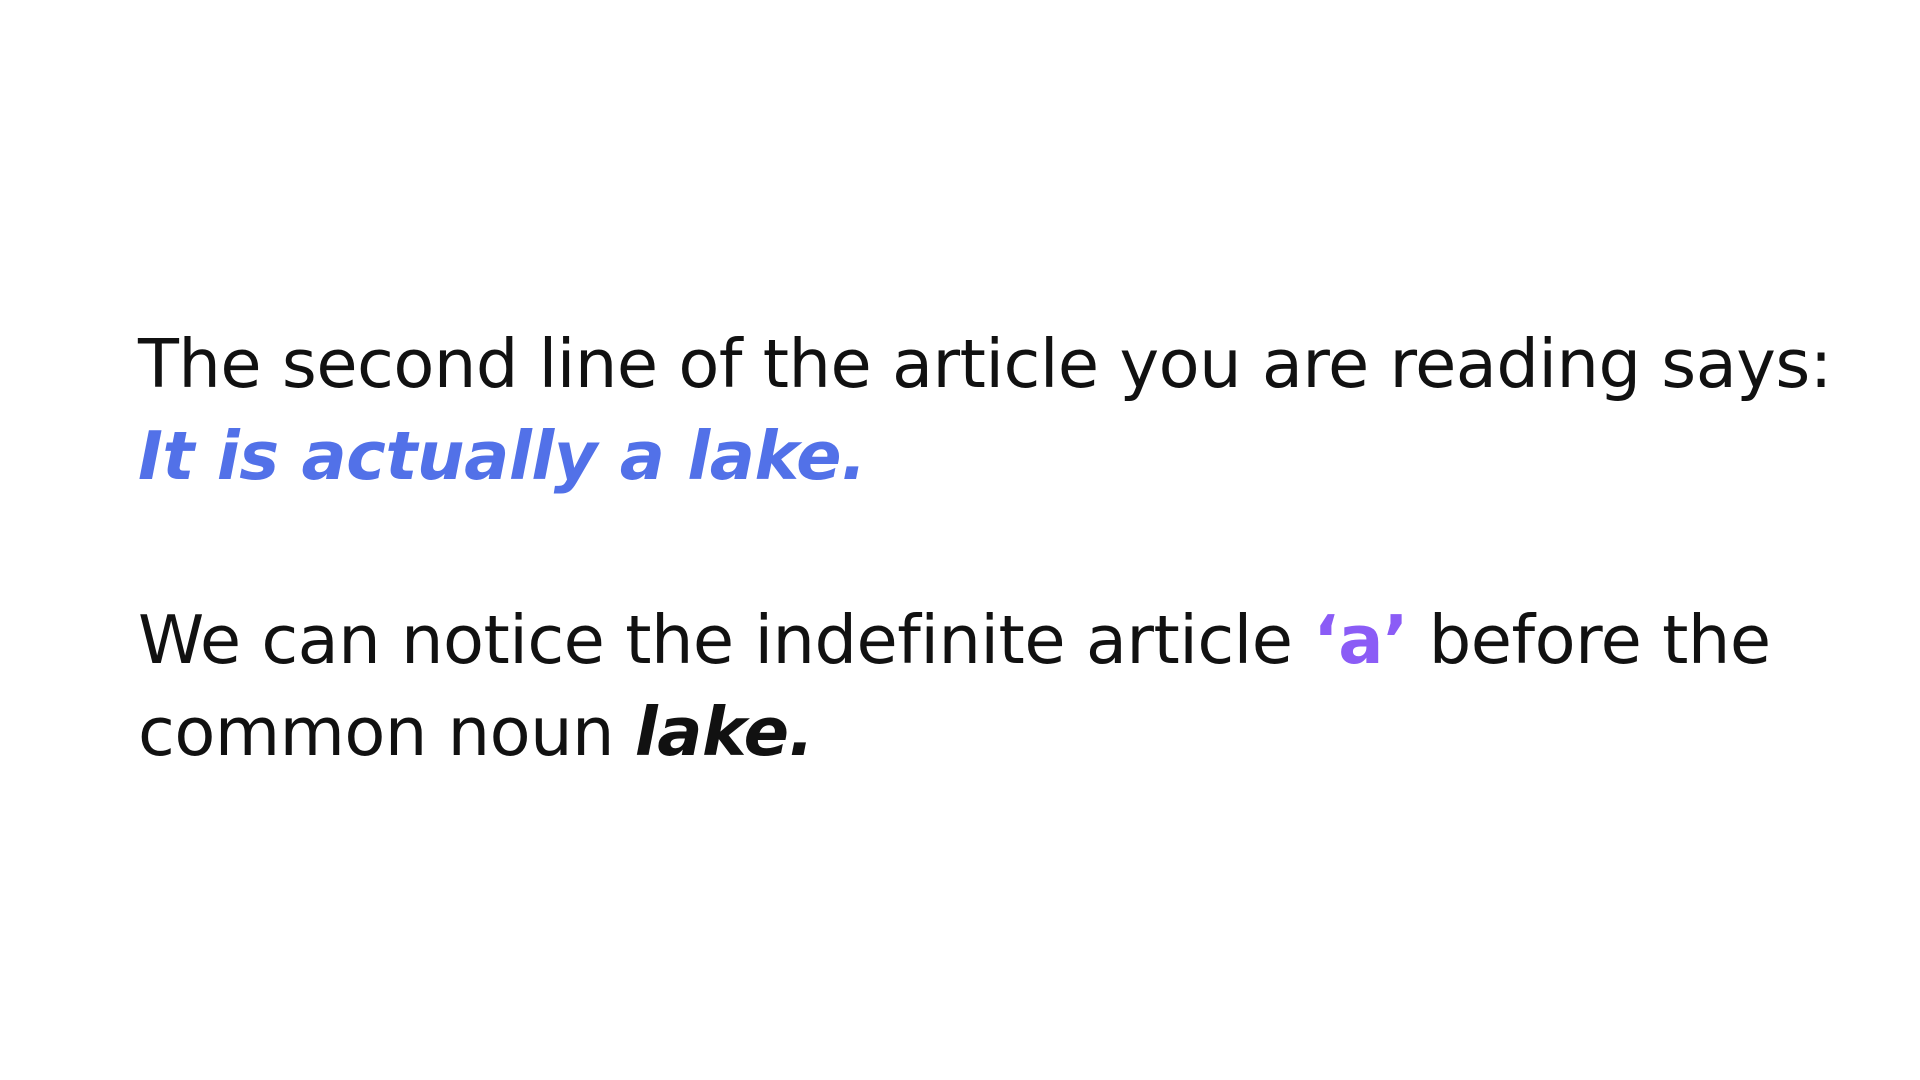  Describe the element at coordinates (724, 732) in the screenshot. I see `highlighted-noun: lake.` at that location.